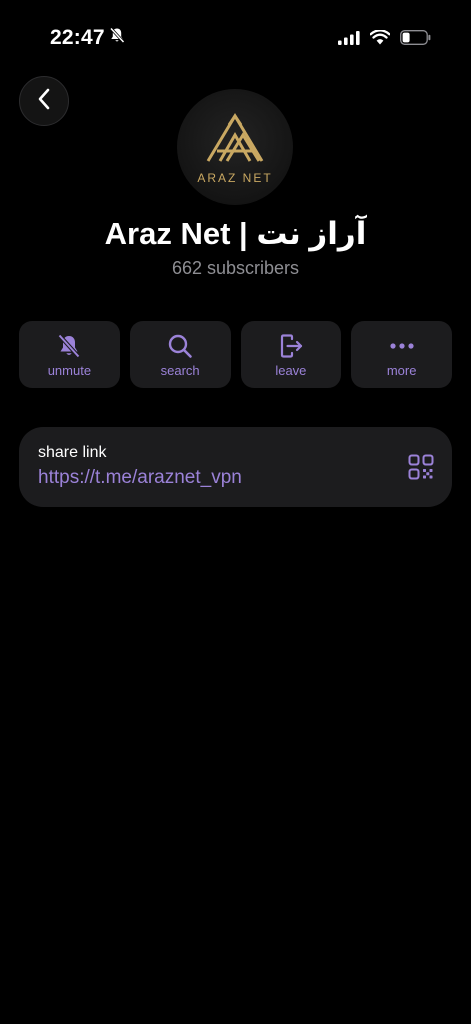 This screenshot has width=471, height=1024. I want to click on time-group: 22:47, so click(87, 38).